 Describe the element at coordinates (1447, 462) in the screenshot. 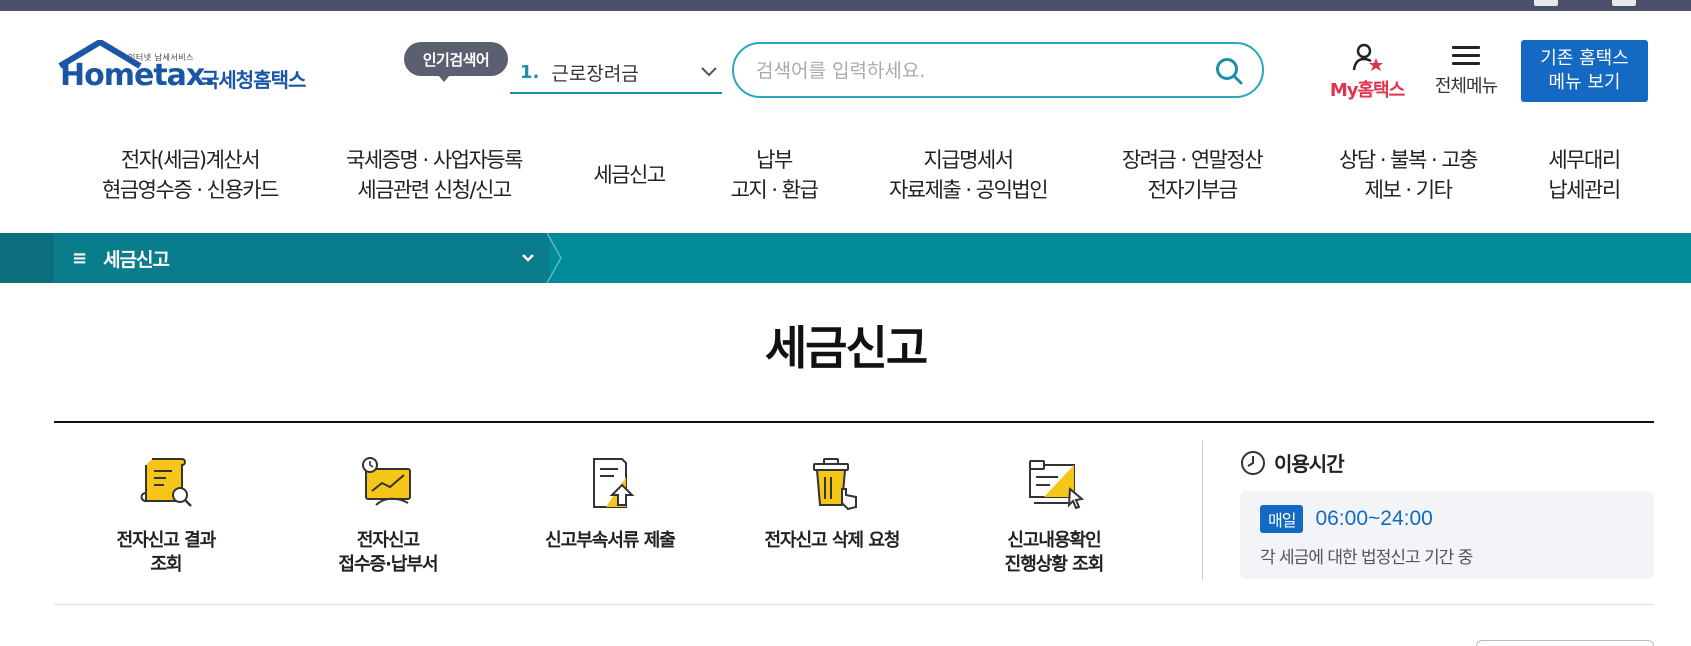

I see `usage-time-heading: 이용시간` at that location.